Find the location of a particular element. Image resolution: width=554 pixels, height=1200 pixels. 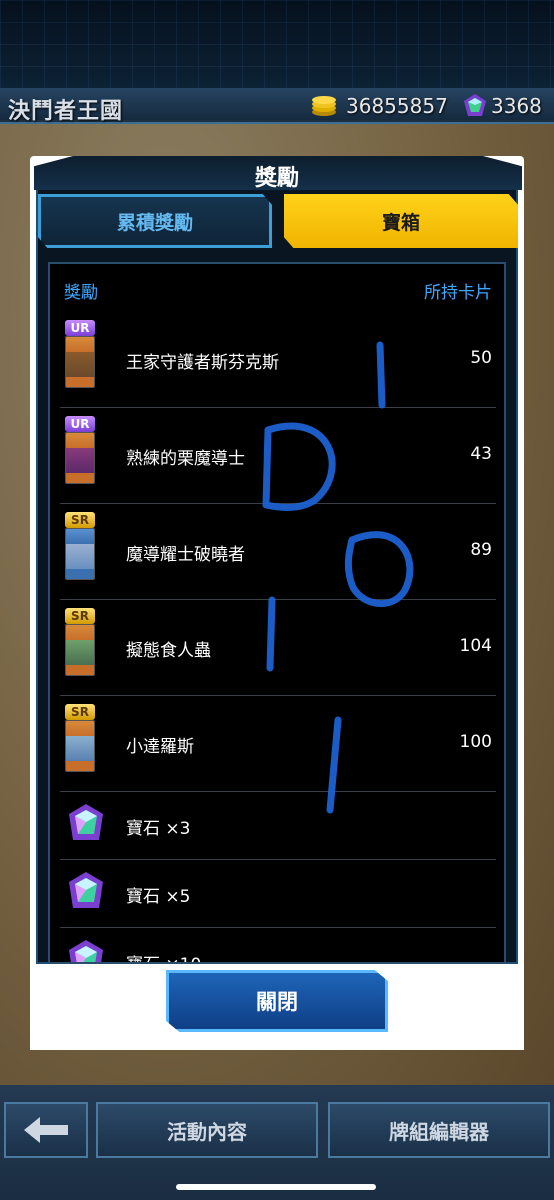

list-item: UR 王家守護者斯芬克斯 50 is located at coordinates (278, 360).